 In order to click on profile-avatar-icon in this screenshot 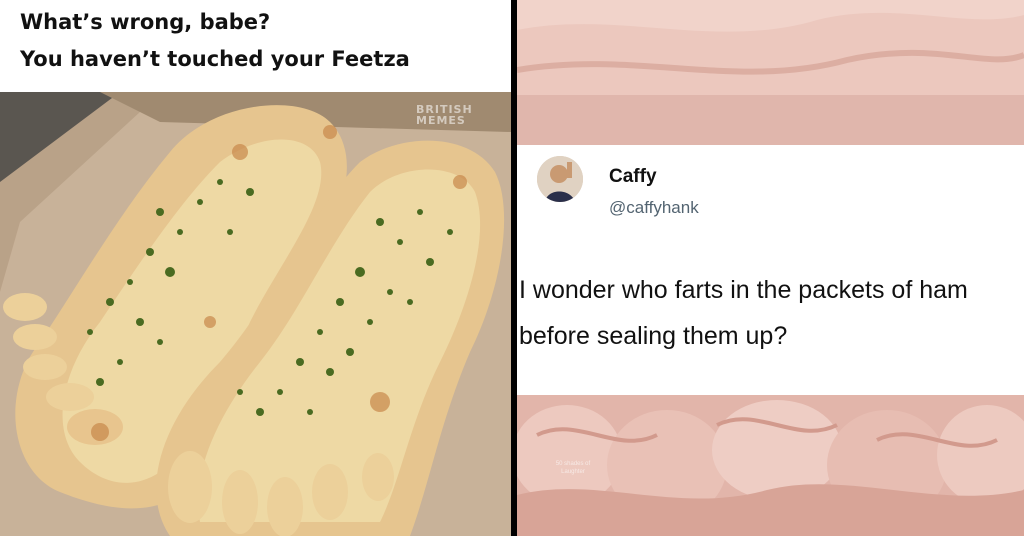, I will do `click(560, 179)`.